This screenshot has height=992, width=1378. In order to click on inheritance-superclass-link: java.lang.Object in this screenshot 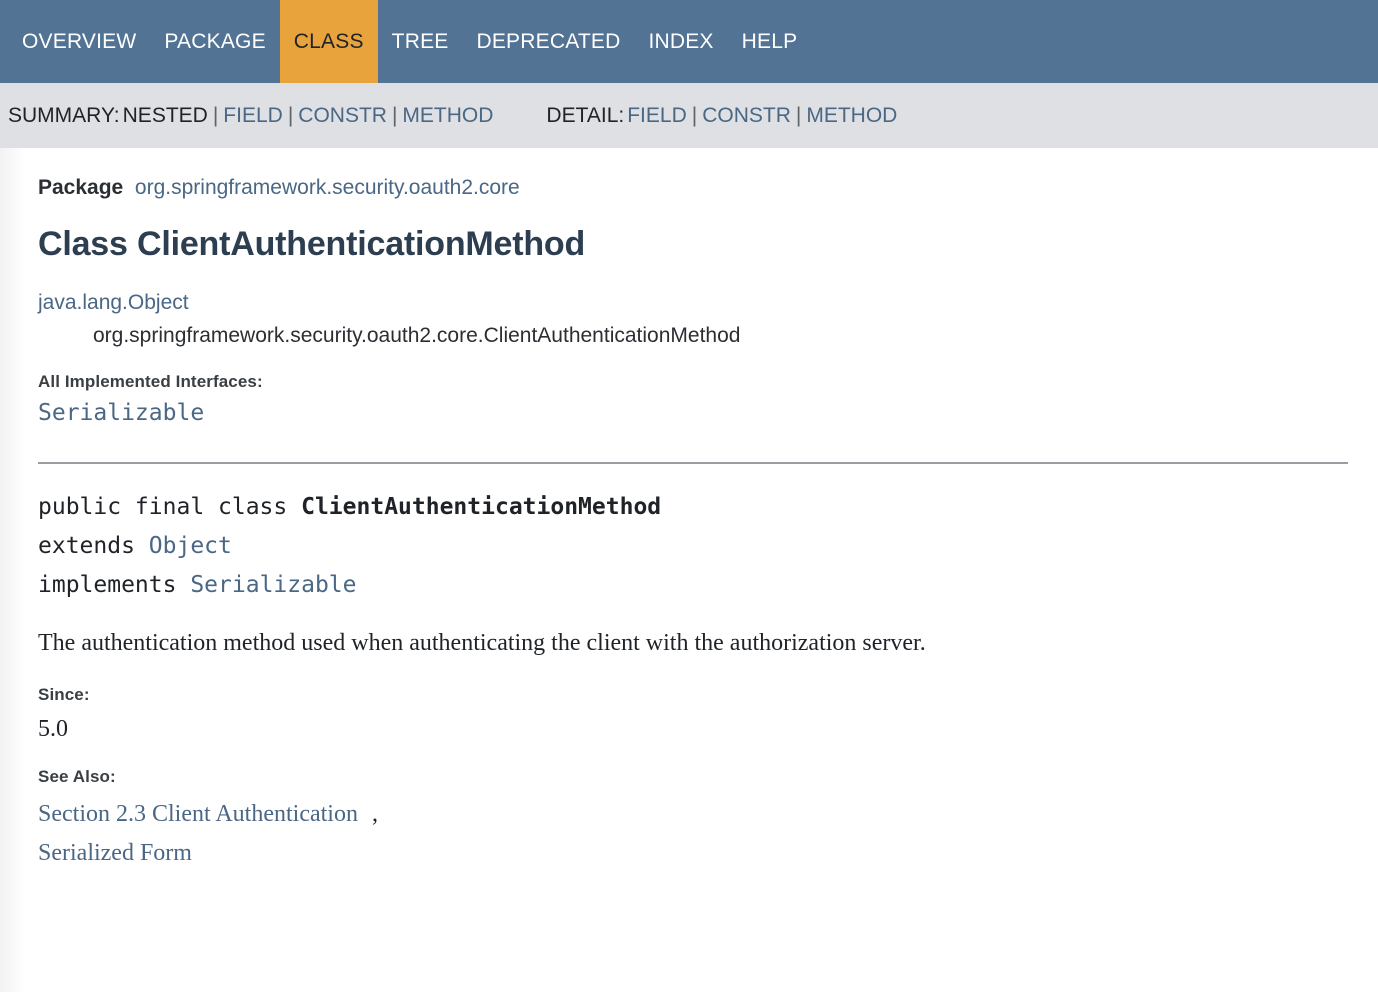, I will do `click(113, 302)`.